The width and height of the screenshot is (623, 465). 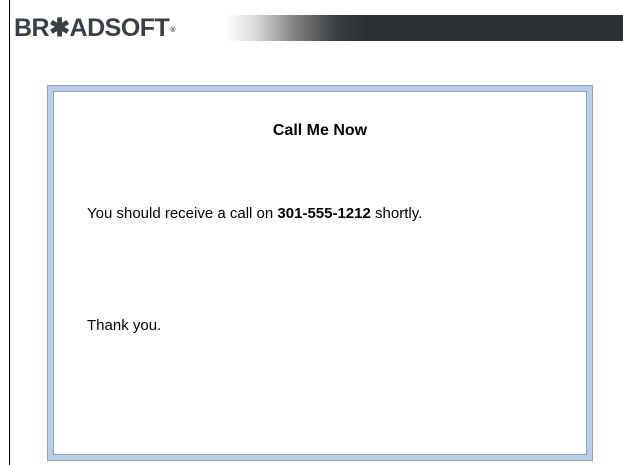 I want to click on thank-you-text: Thank you., so click(x=124, y=325).